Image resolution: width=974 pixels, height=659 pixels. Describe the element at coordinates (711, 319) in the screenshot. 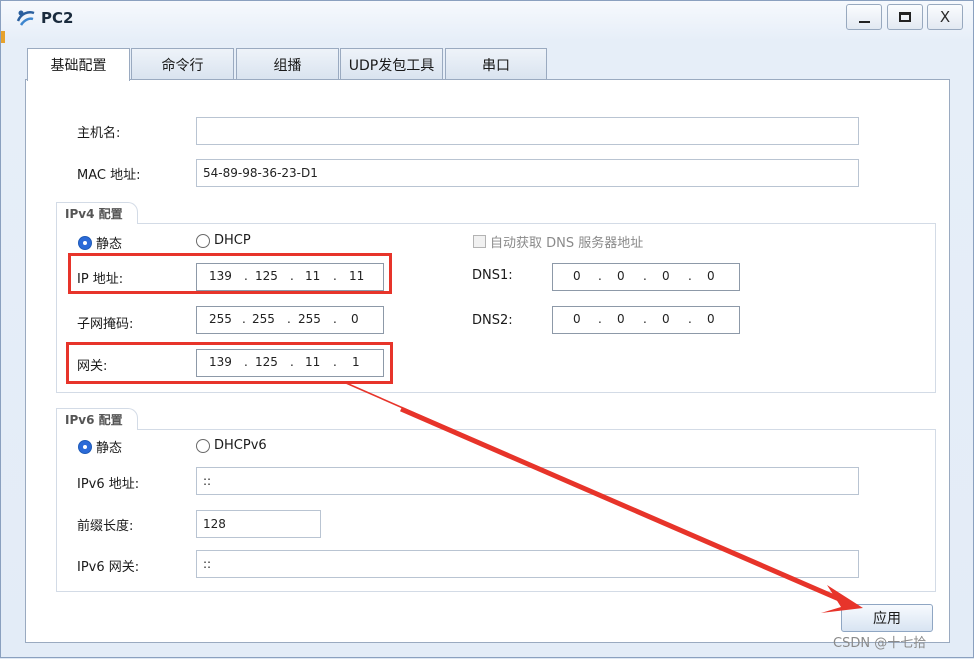

I see `dns2-octet-4: 0` at that location.